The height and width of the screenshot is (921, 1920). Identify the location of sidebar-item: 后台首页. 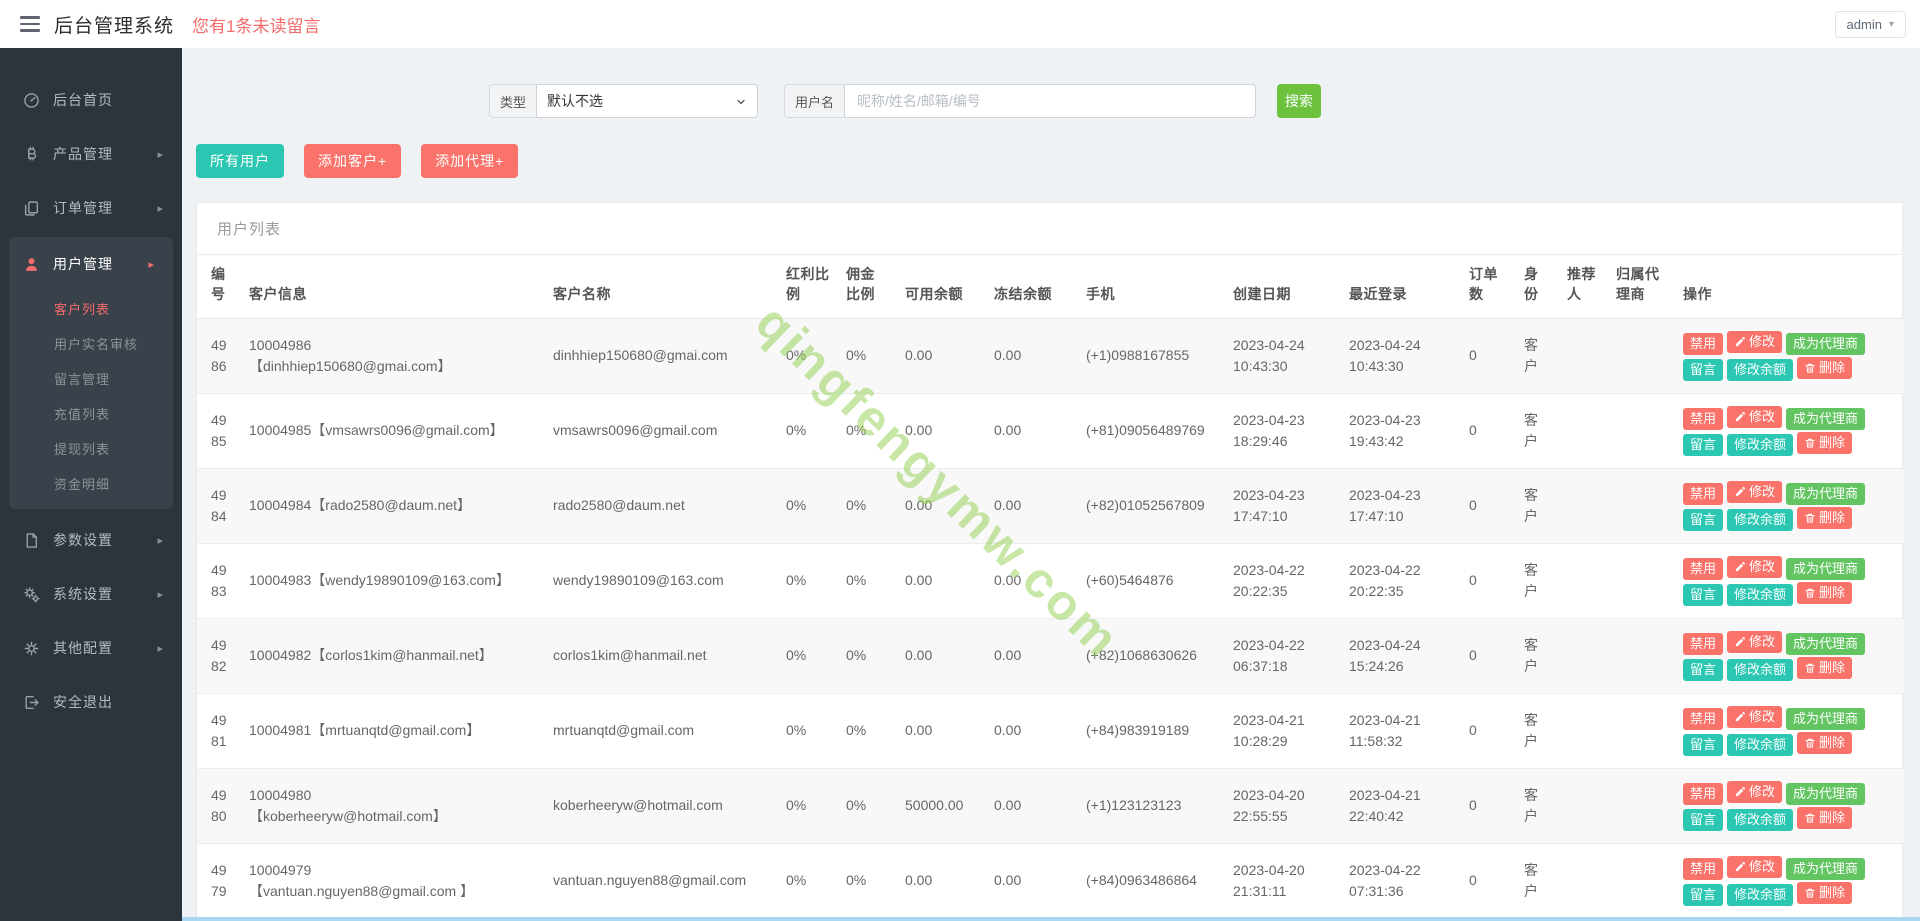
(91, 100).